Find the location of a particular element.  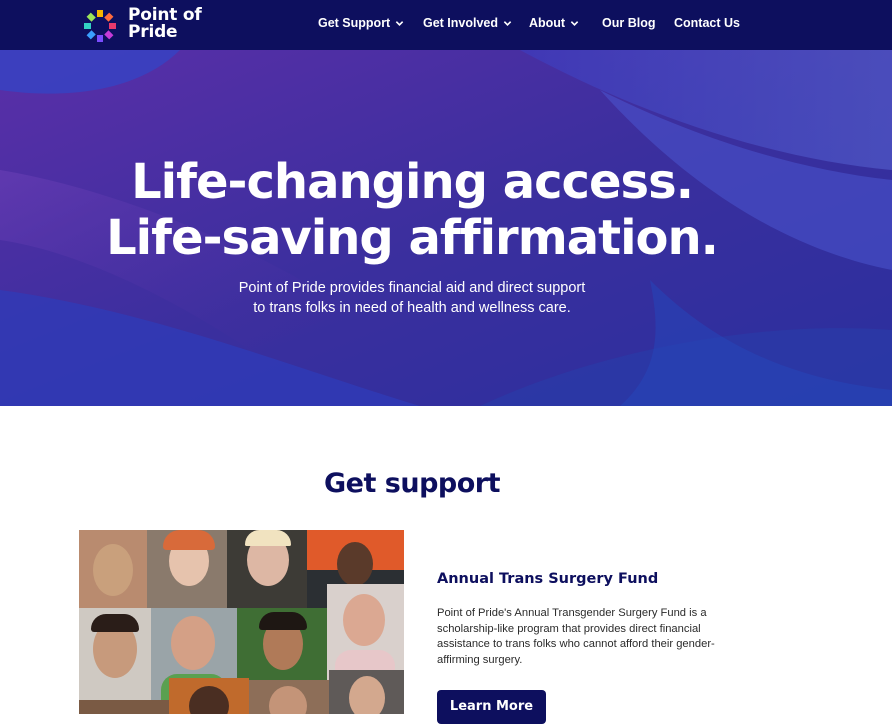

nav-get-support-label: Get Support is located at coordinates (354, 23).